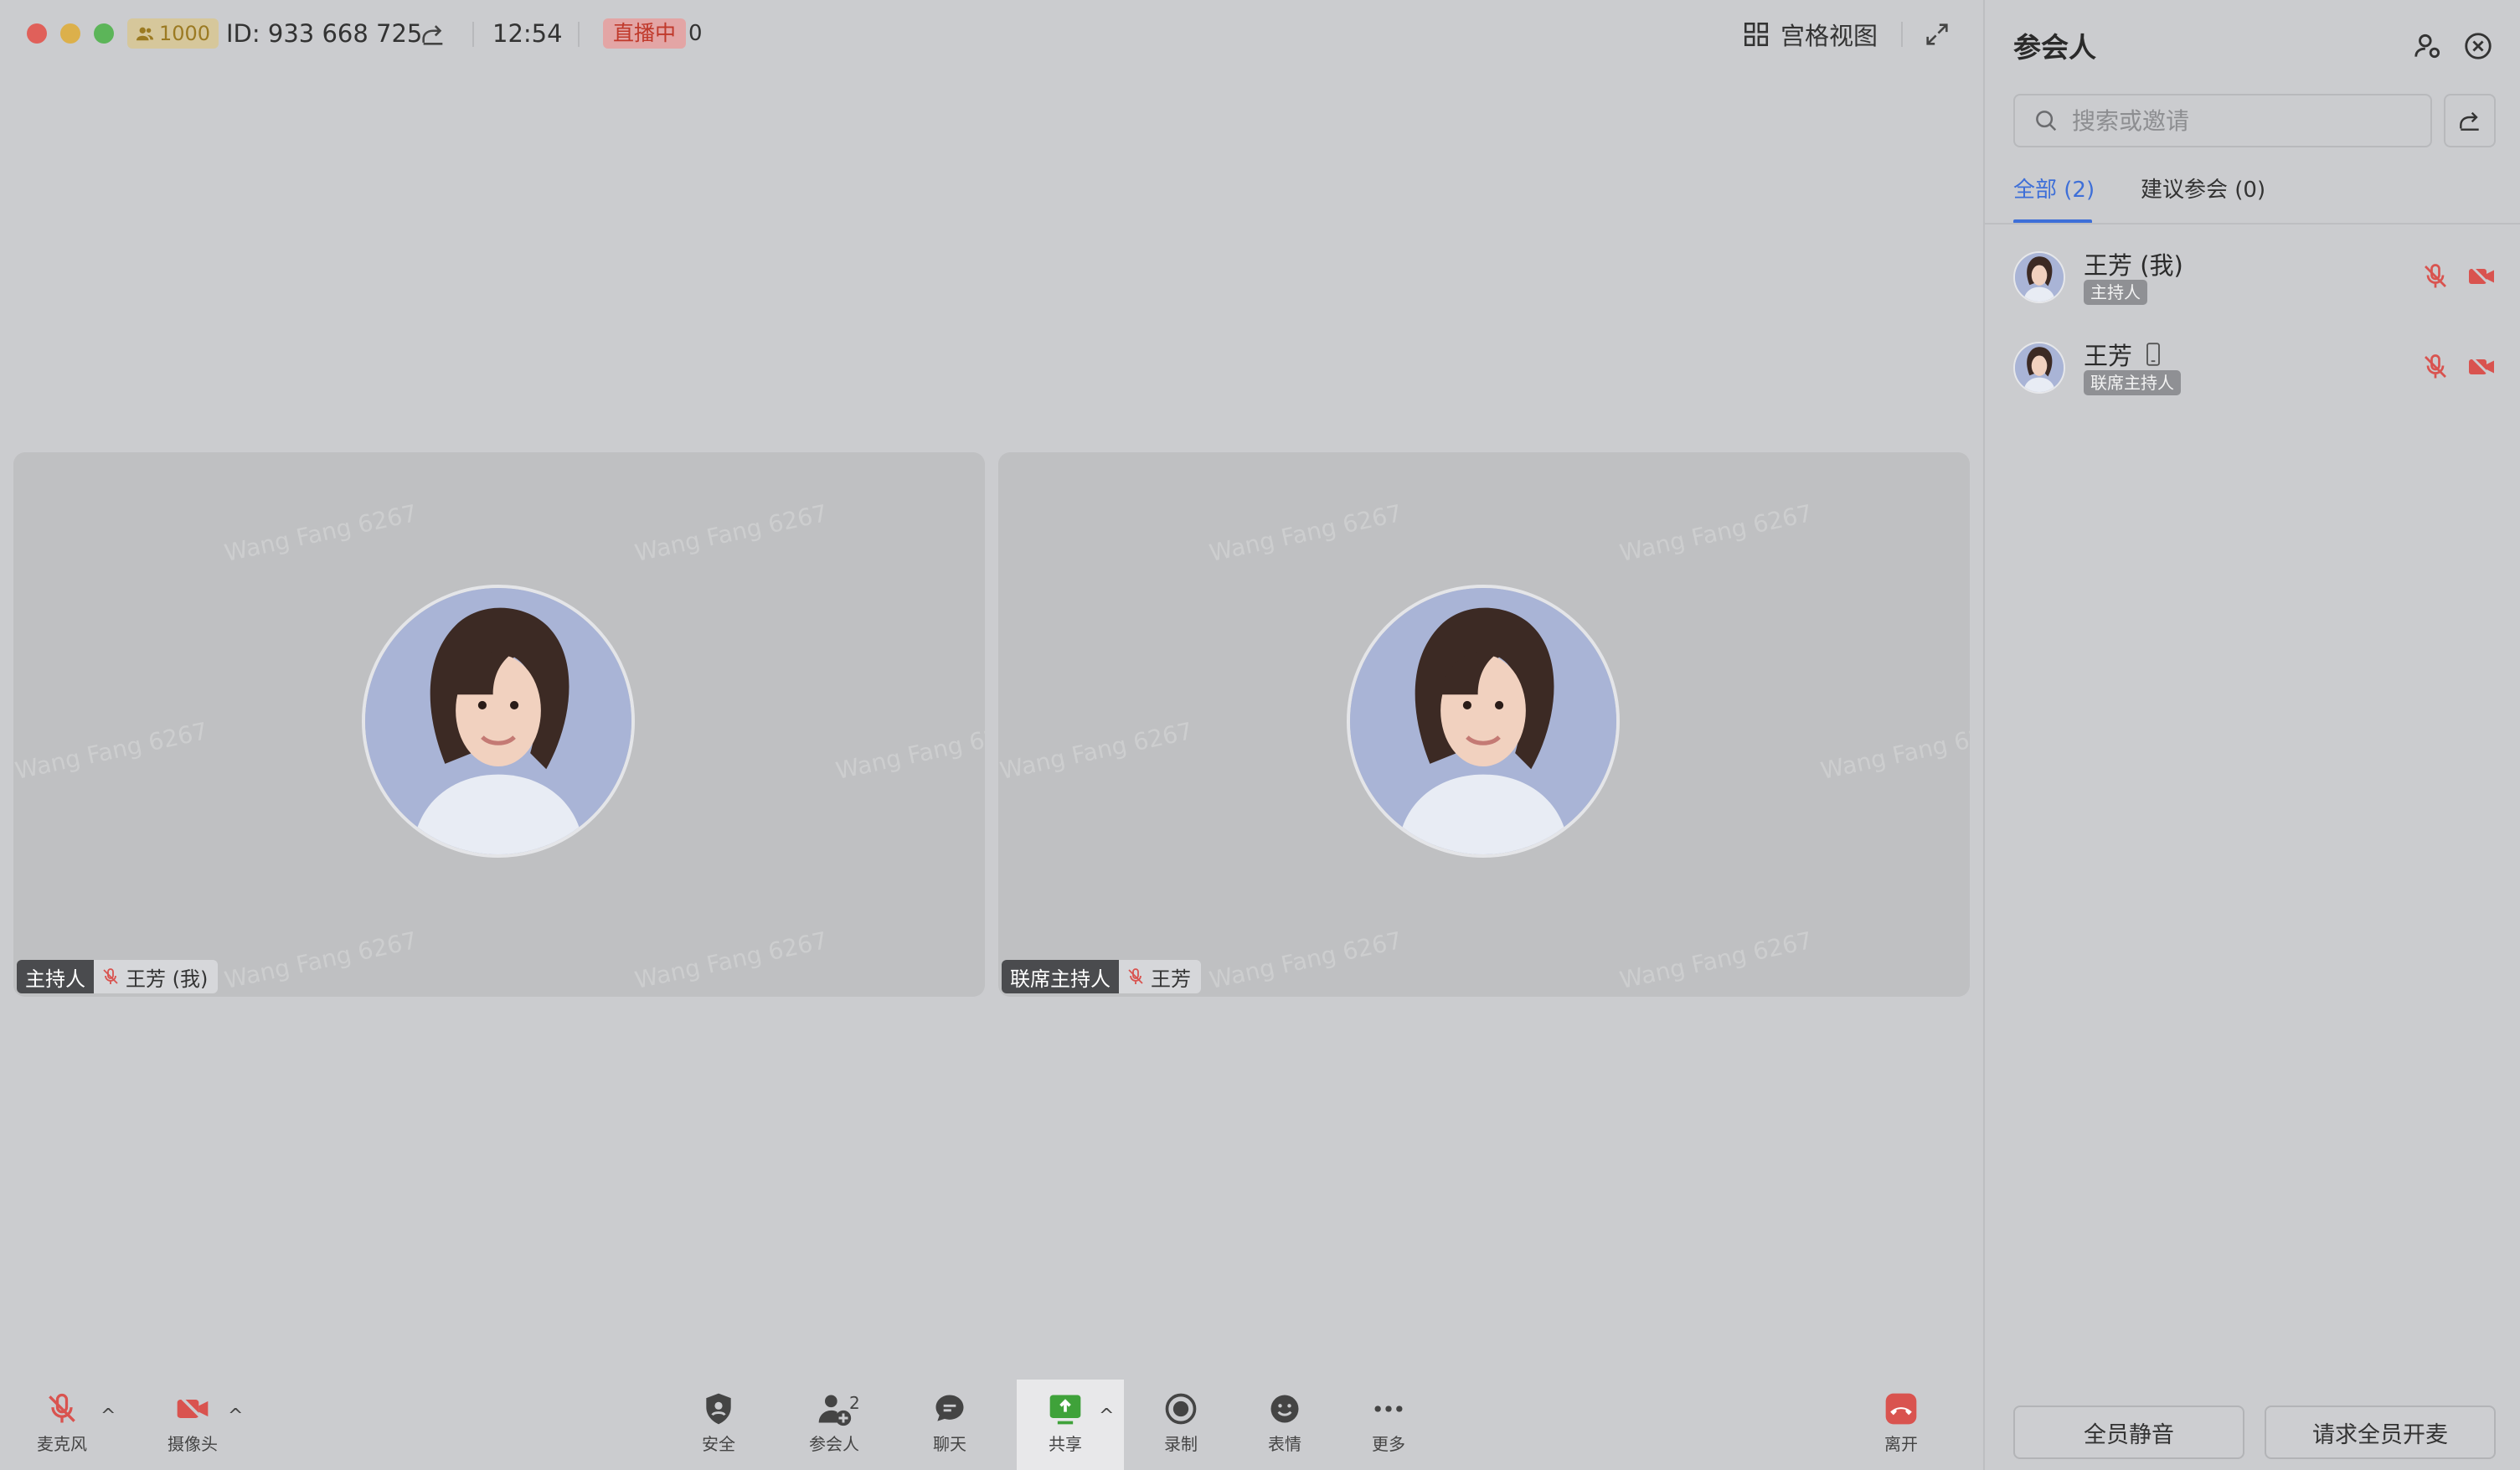 Image resolution: width=2520 pixels, height=1470 pixels. I want to click on search-input, so click(2239, 121).